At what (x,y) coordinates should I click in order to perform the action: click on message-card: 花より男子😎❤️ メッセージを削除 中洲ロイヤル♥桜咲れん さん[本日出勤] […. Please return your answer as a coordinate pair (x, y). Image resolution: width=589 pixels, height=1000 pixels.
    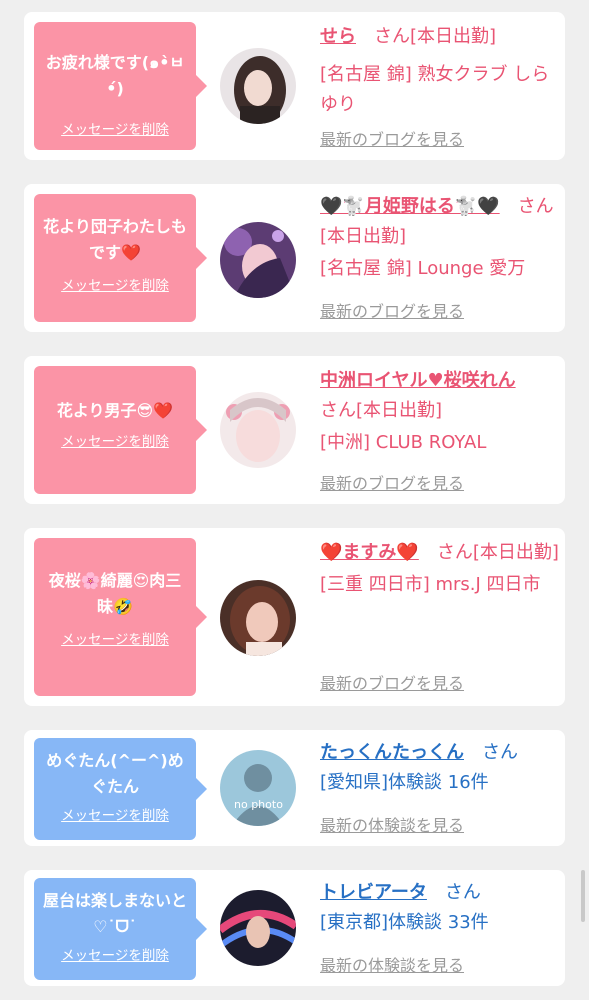
    Looking at the image, I should click on (294, 430).